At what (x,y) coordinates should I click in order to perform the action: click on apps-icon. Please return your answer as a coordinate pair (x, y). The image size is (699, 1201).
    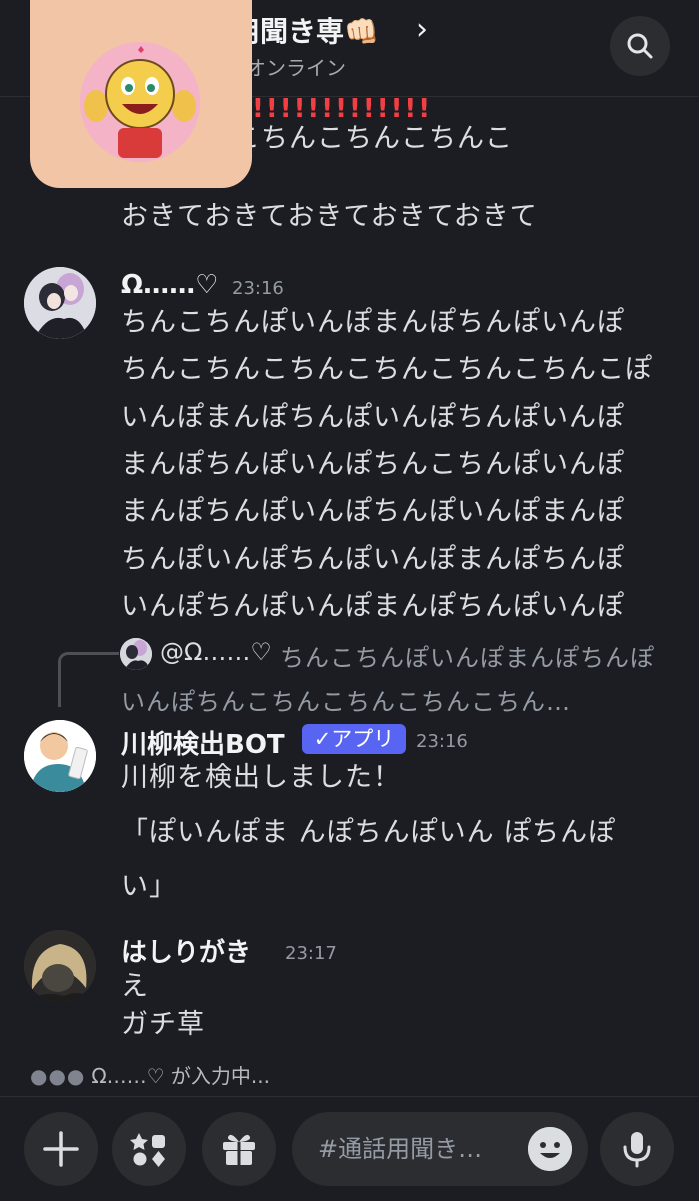
    Looking at the image, I should click on (147, 1150).